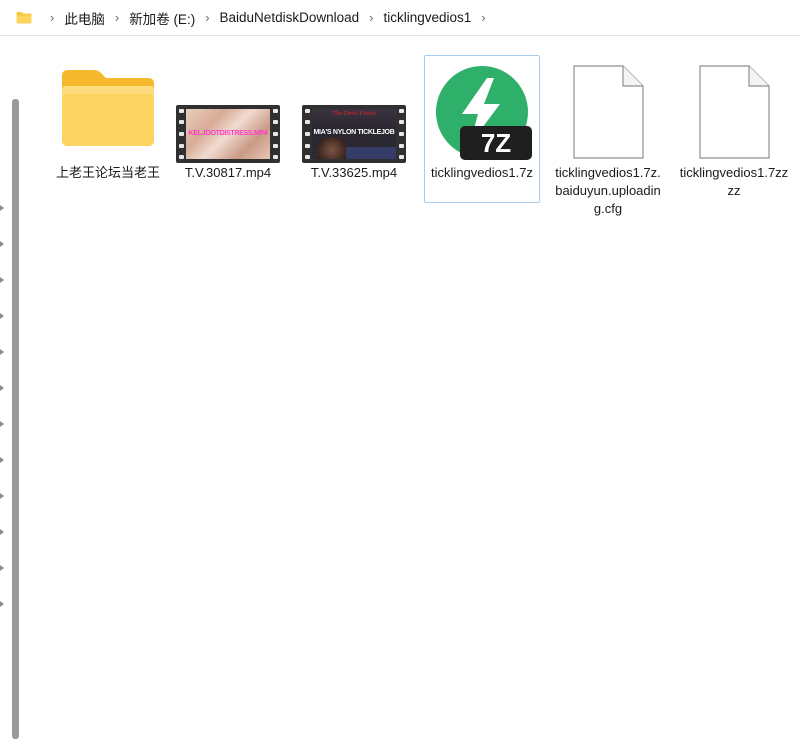  Describe the element at coordinates (84, 18) in the screenshot. I see `breadcrumb-item-this-pc: 此电脑` at that location.